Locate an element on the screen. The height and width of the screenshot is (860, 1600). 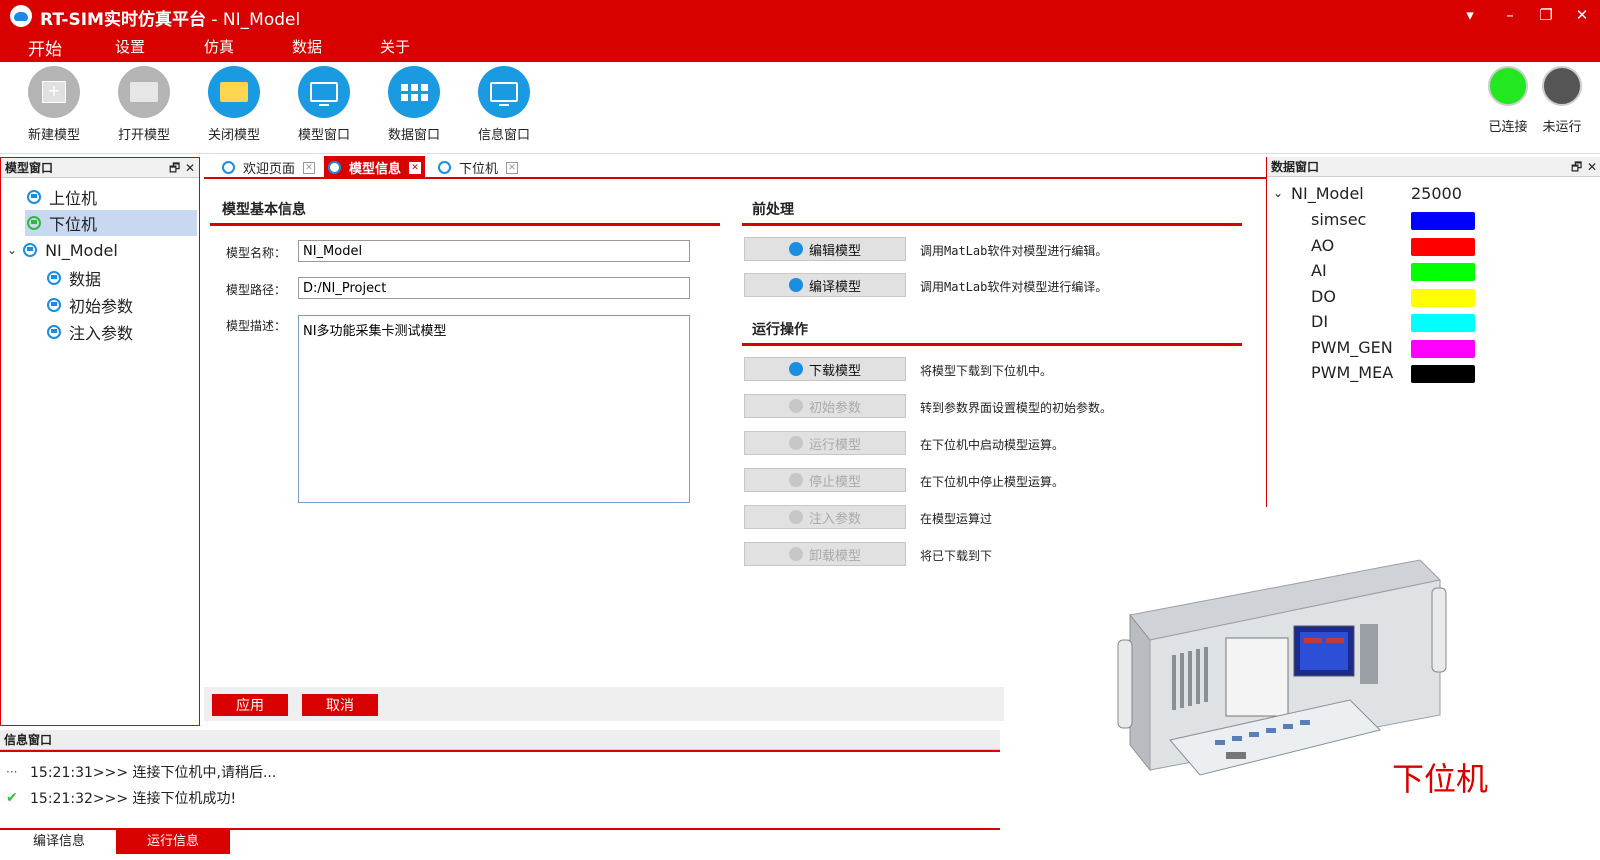
close-model-button: 关闭模型 is located at coordinates (234, 104).